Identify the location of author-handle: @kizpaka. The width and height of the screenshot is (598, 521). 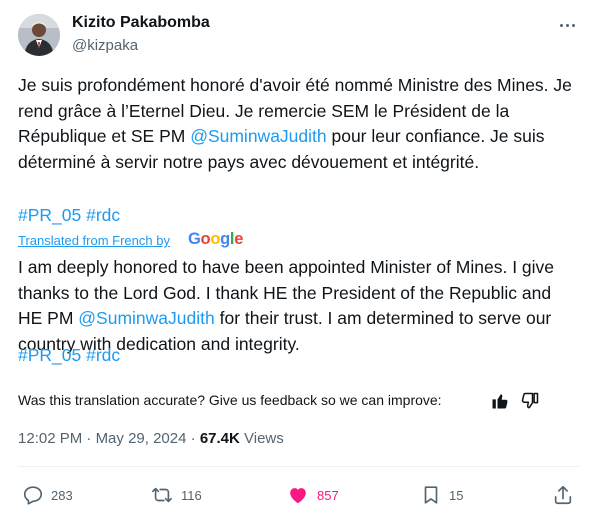
(105, 45).